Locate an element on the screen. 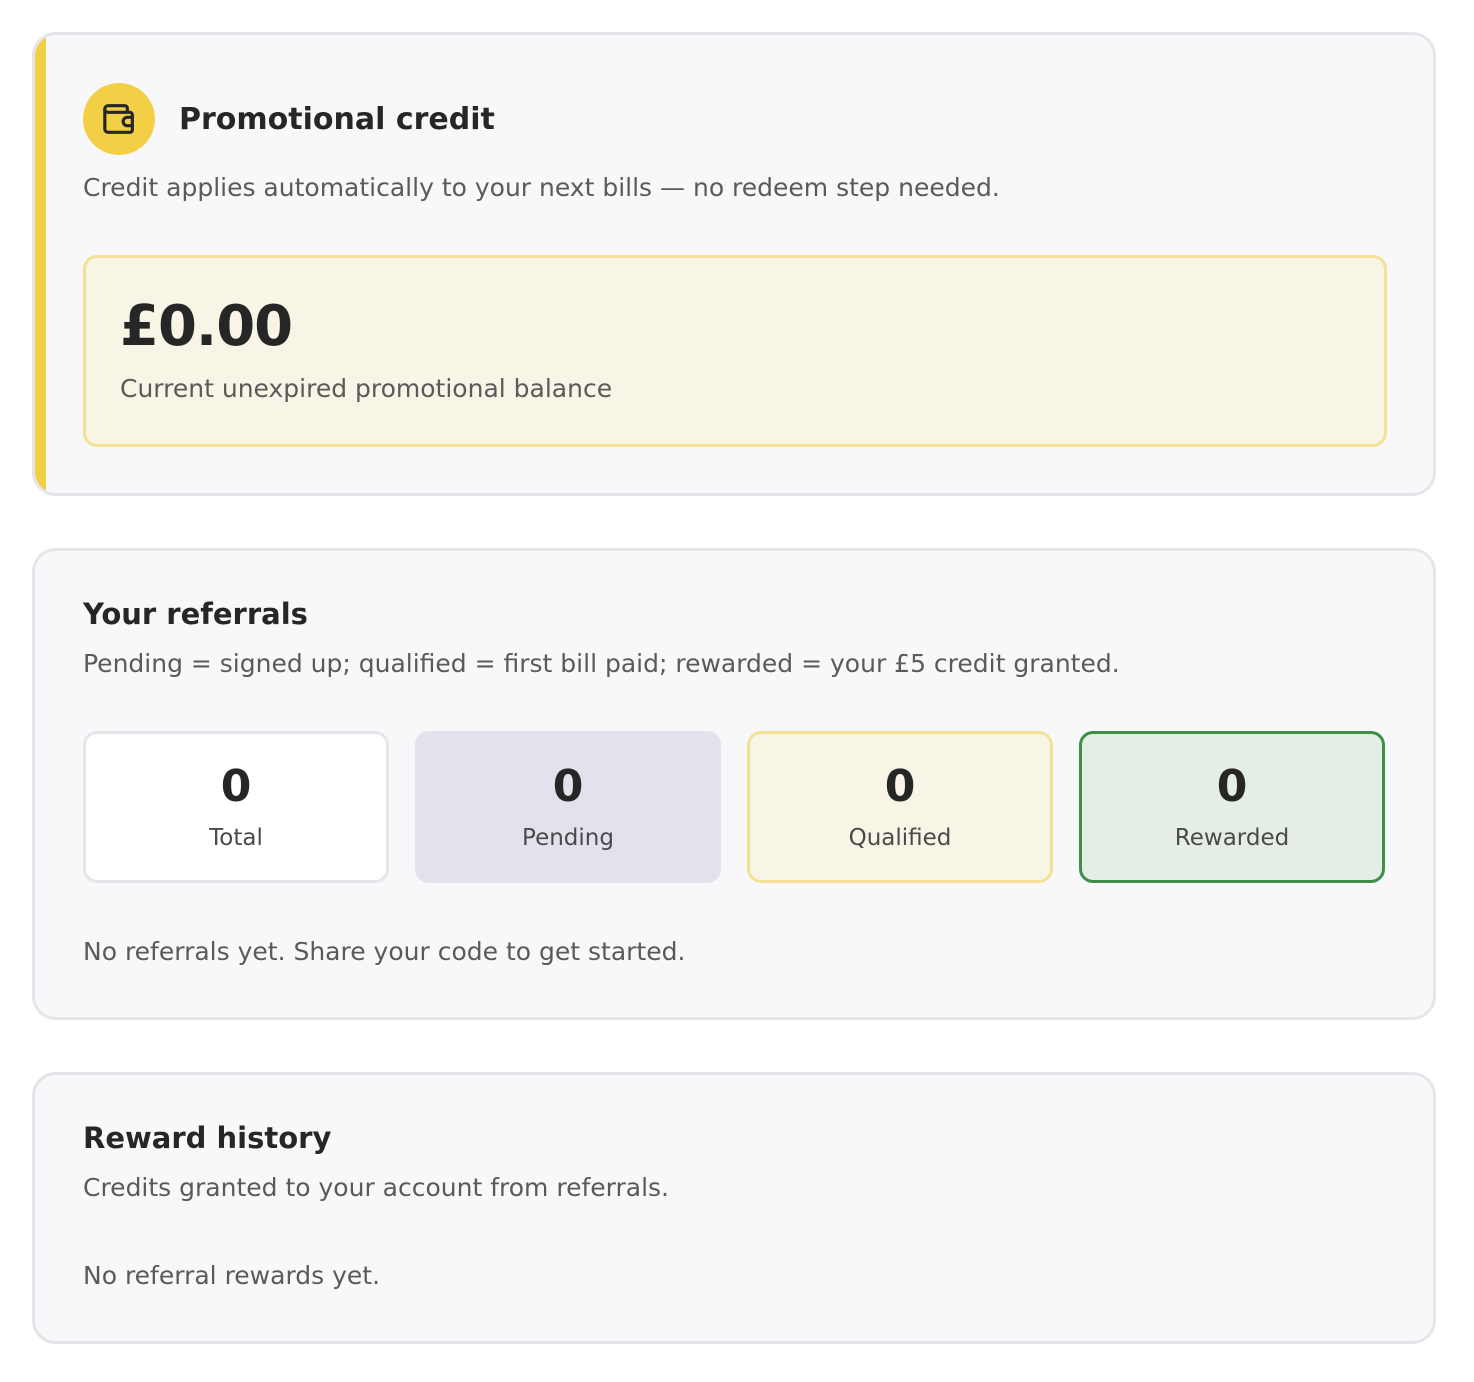  stat-label: Total is located at coordinates (236, 838).